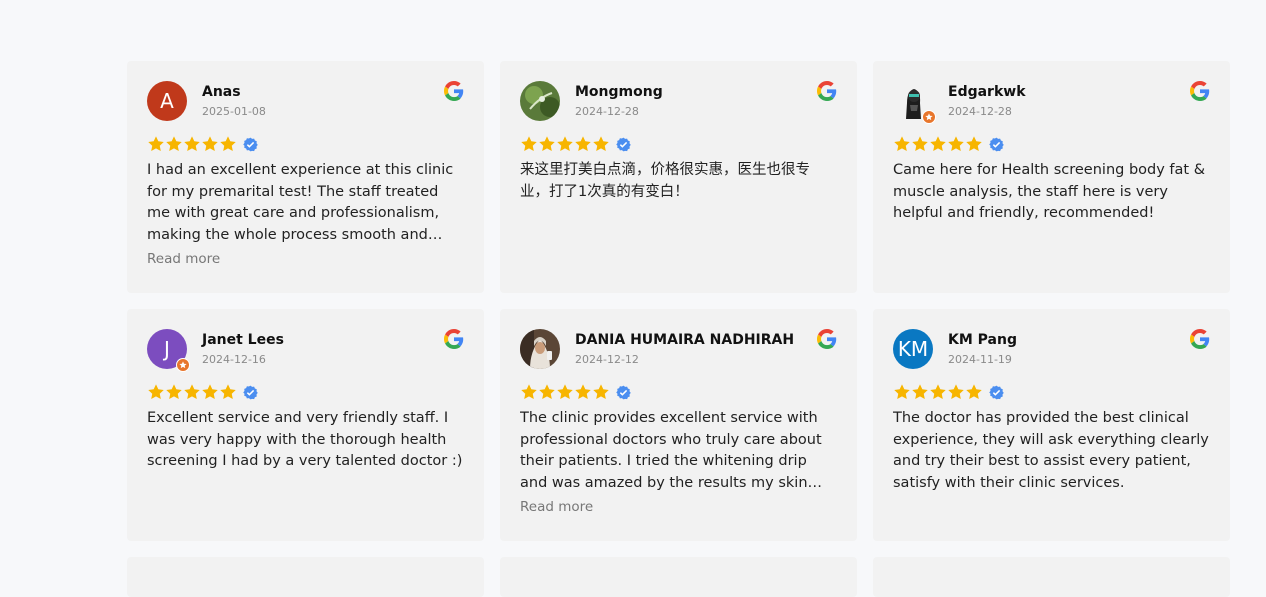 Image resolution: width=1266 pixels, height=597 pixels. I want to click on review-date: 2024-12-16, so click(234, 359).